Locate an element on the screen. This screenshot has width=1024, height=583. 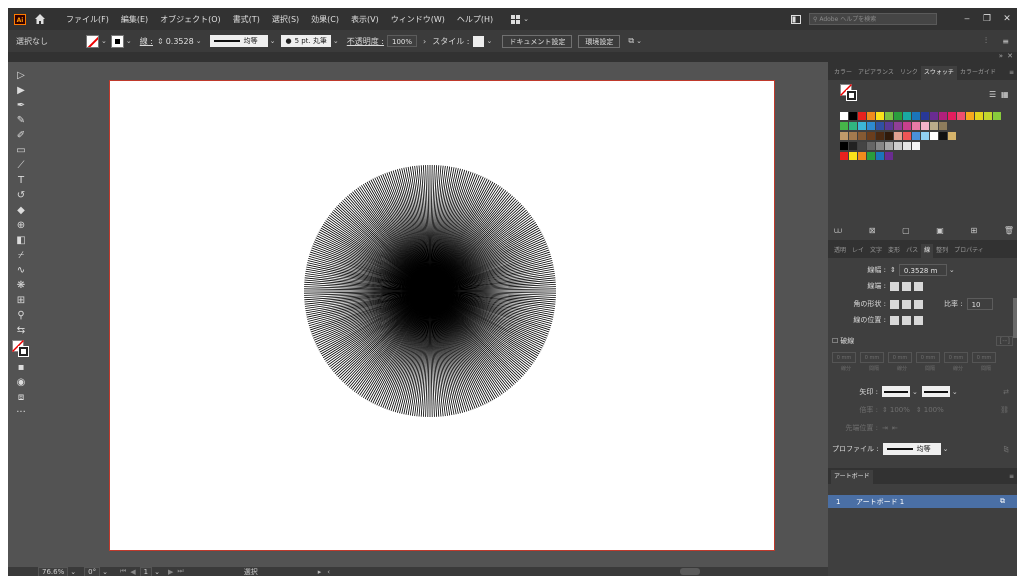
panel-menu-icon: ≡ is located at coordinates (1011, 73).